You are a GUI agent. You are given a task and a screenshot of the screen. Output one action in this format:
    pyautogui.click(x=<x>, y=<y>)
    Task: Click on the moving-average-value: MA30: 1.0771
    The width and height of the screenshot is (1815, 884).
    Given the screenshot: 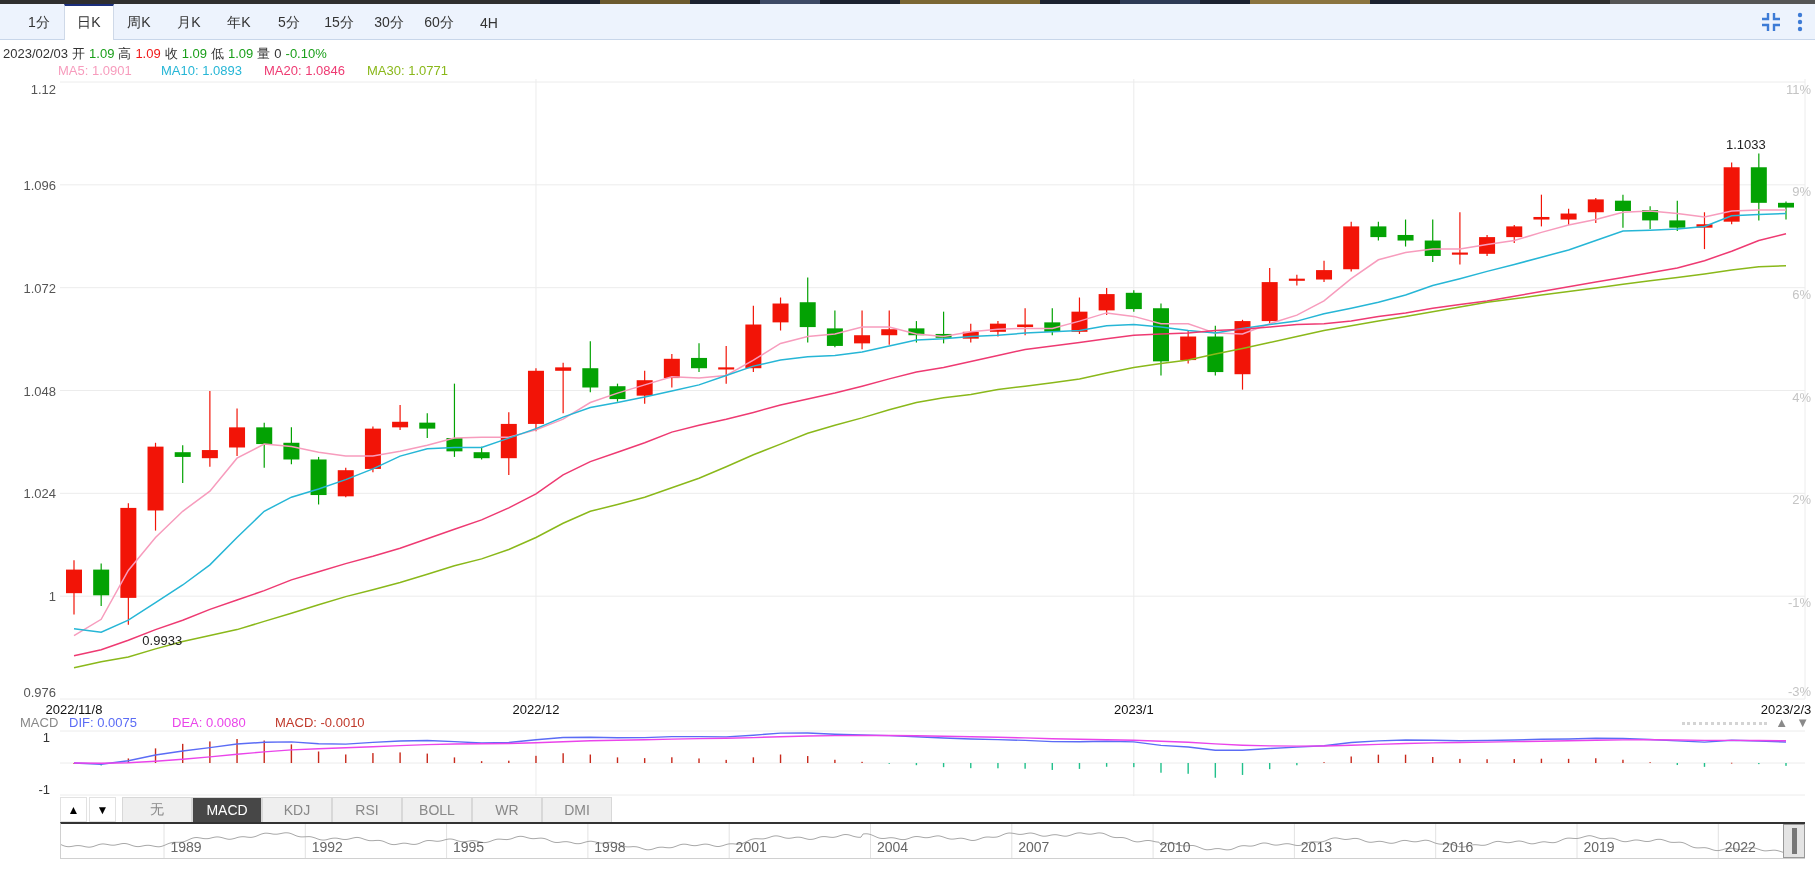 What is the action you would take?
    pyautogui.click(x=408, y=70)
    